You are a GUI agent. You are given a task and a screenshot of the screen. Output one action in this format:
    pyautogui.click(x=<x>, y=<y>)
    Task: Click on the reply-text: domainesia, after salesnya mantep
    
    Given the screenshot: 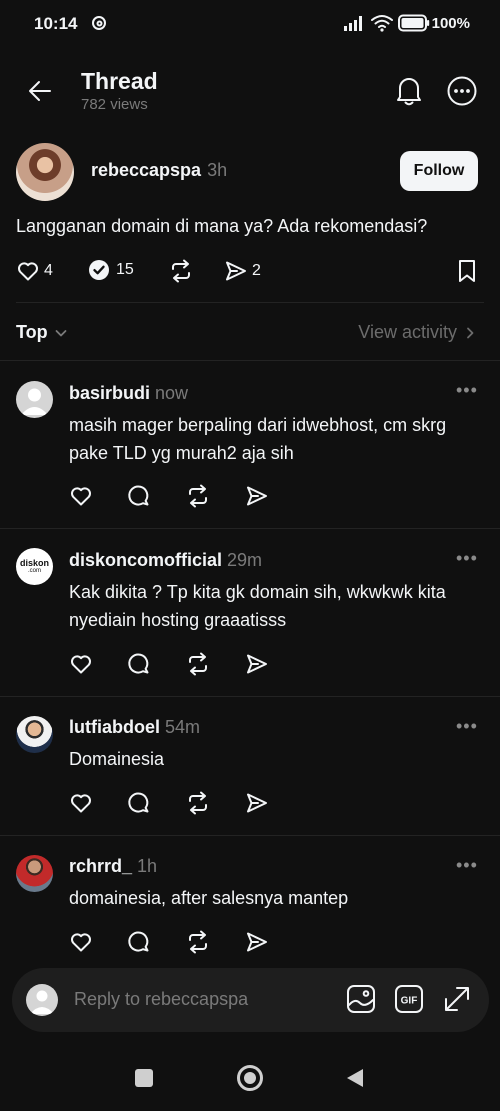 What is the action you would take?
    pyautogui.click(x=209, y=898)
    